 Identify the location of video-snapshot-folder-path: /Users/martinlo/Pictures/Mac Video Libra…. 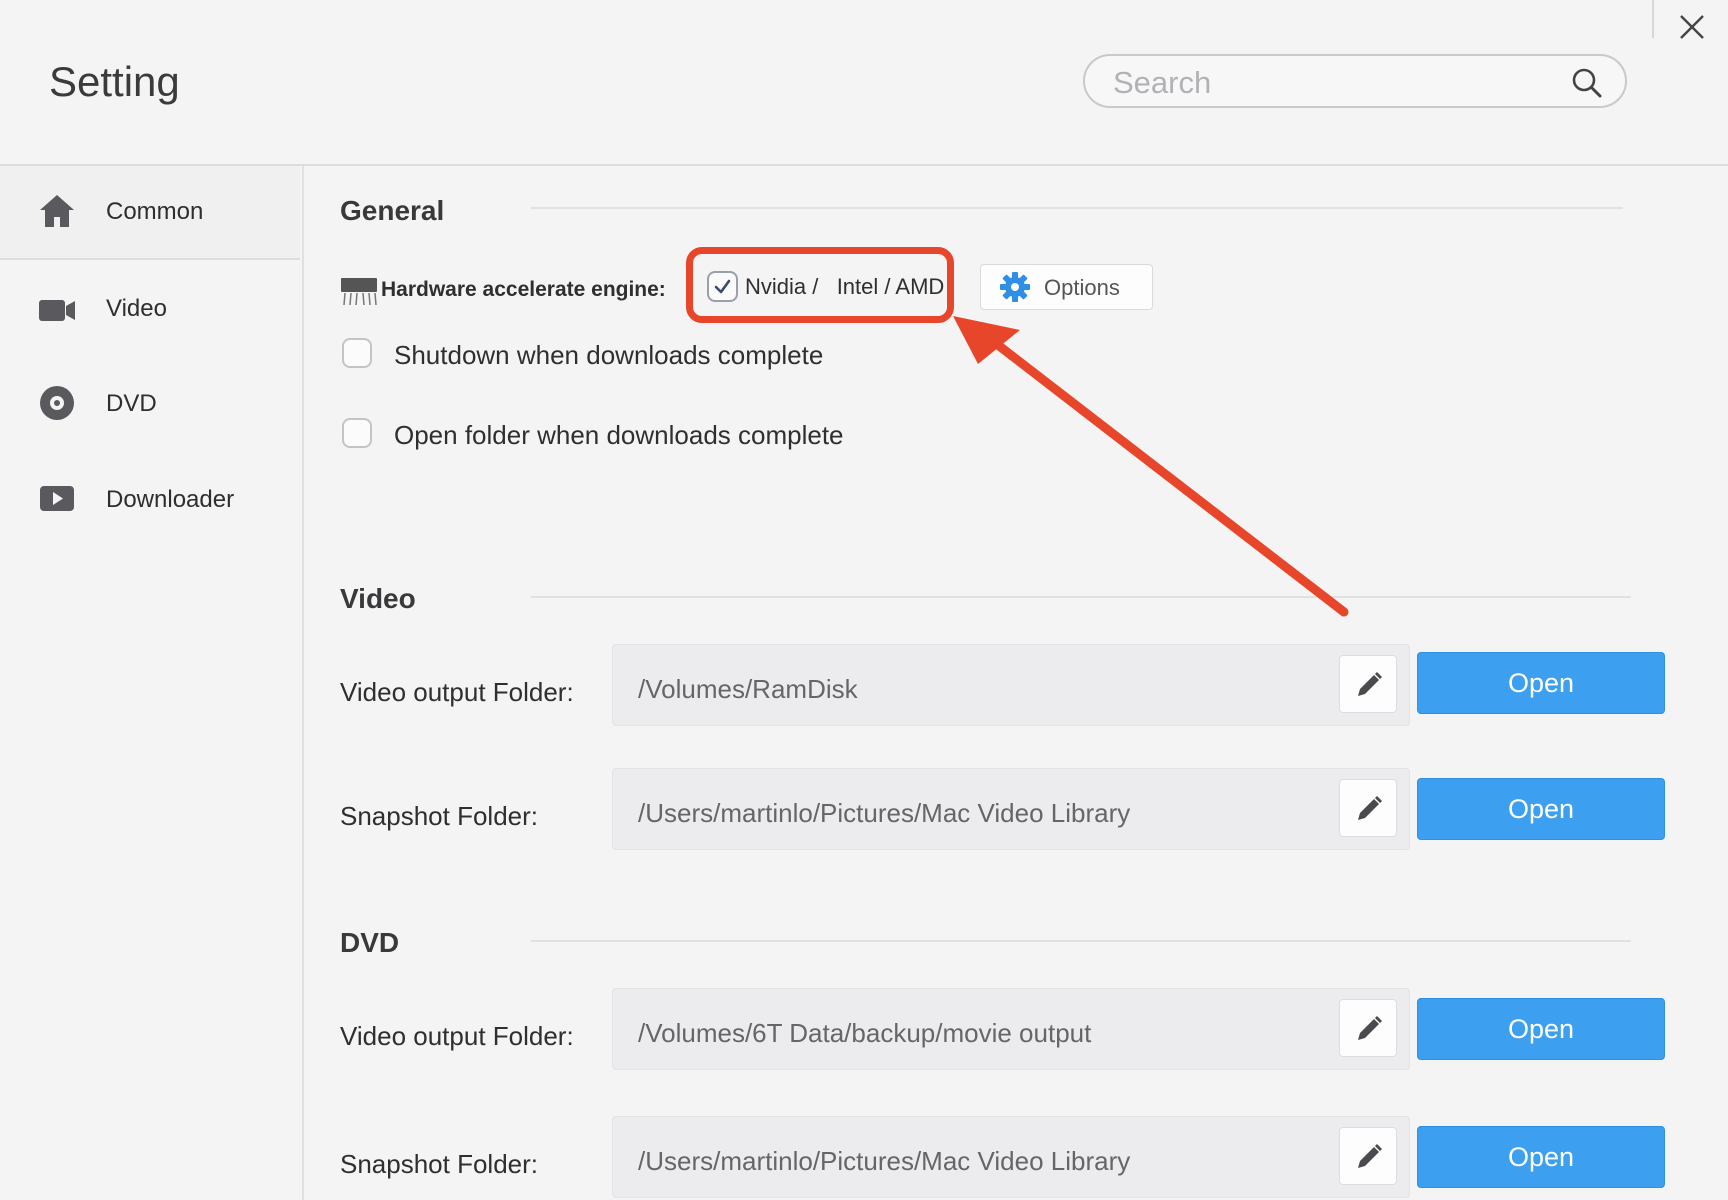
(884, 813).